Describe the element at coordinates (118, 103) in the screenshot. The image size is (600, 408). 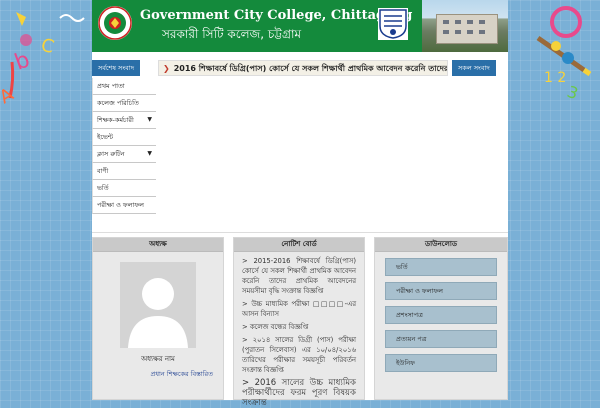
I see `sidebar-item-label: কলেজ পরিচিতি` at that location.